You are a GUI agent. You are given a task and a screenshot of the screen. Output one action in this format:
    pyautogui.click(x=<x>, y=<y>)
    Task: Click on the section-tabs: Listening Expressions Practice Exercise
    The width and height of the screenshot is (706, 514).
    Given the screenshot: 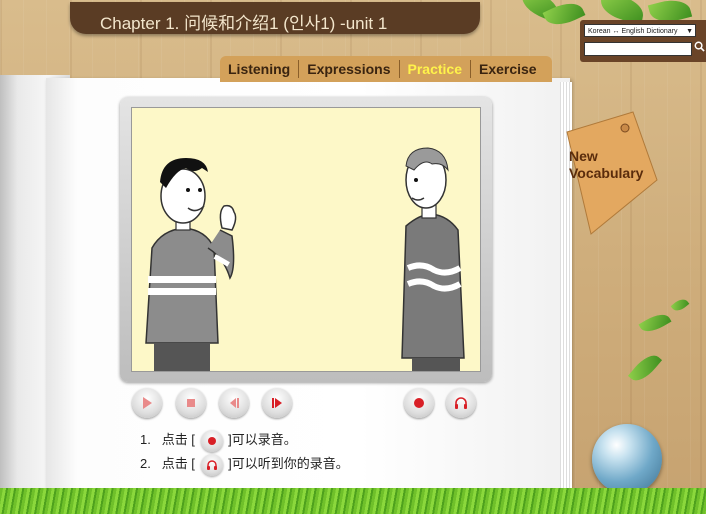 What is the action you would take?
    pyautogui.click(x=386, y=69)
    